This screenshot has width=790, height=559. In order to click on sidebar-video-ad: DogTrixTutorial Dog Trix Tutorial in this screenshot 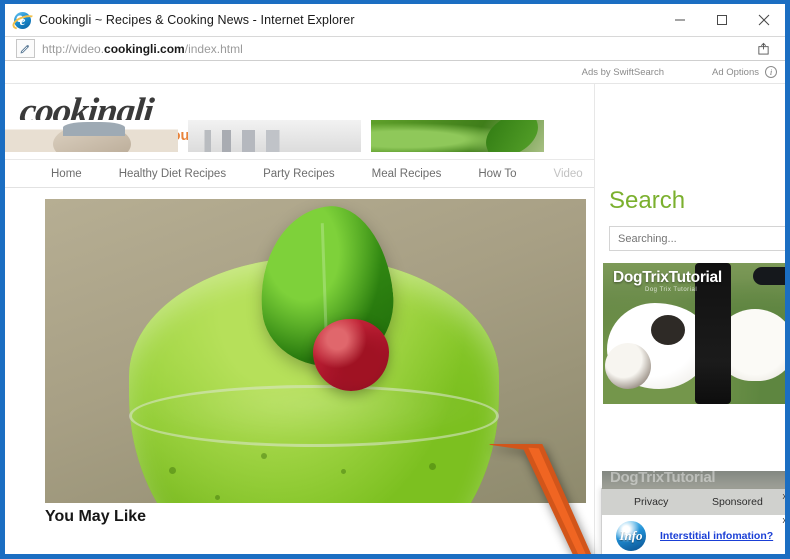, I will do `click(694, 333)`.